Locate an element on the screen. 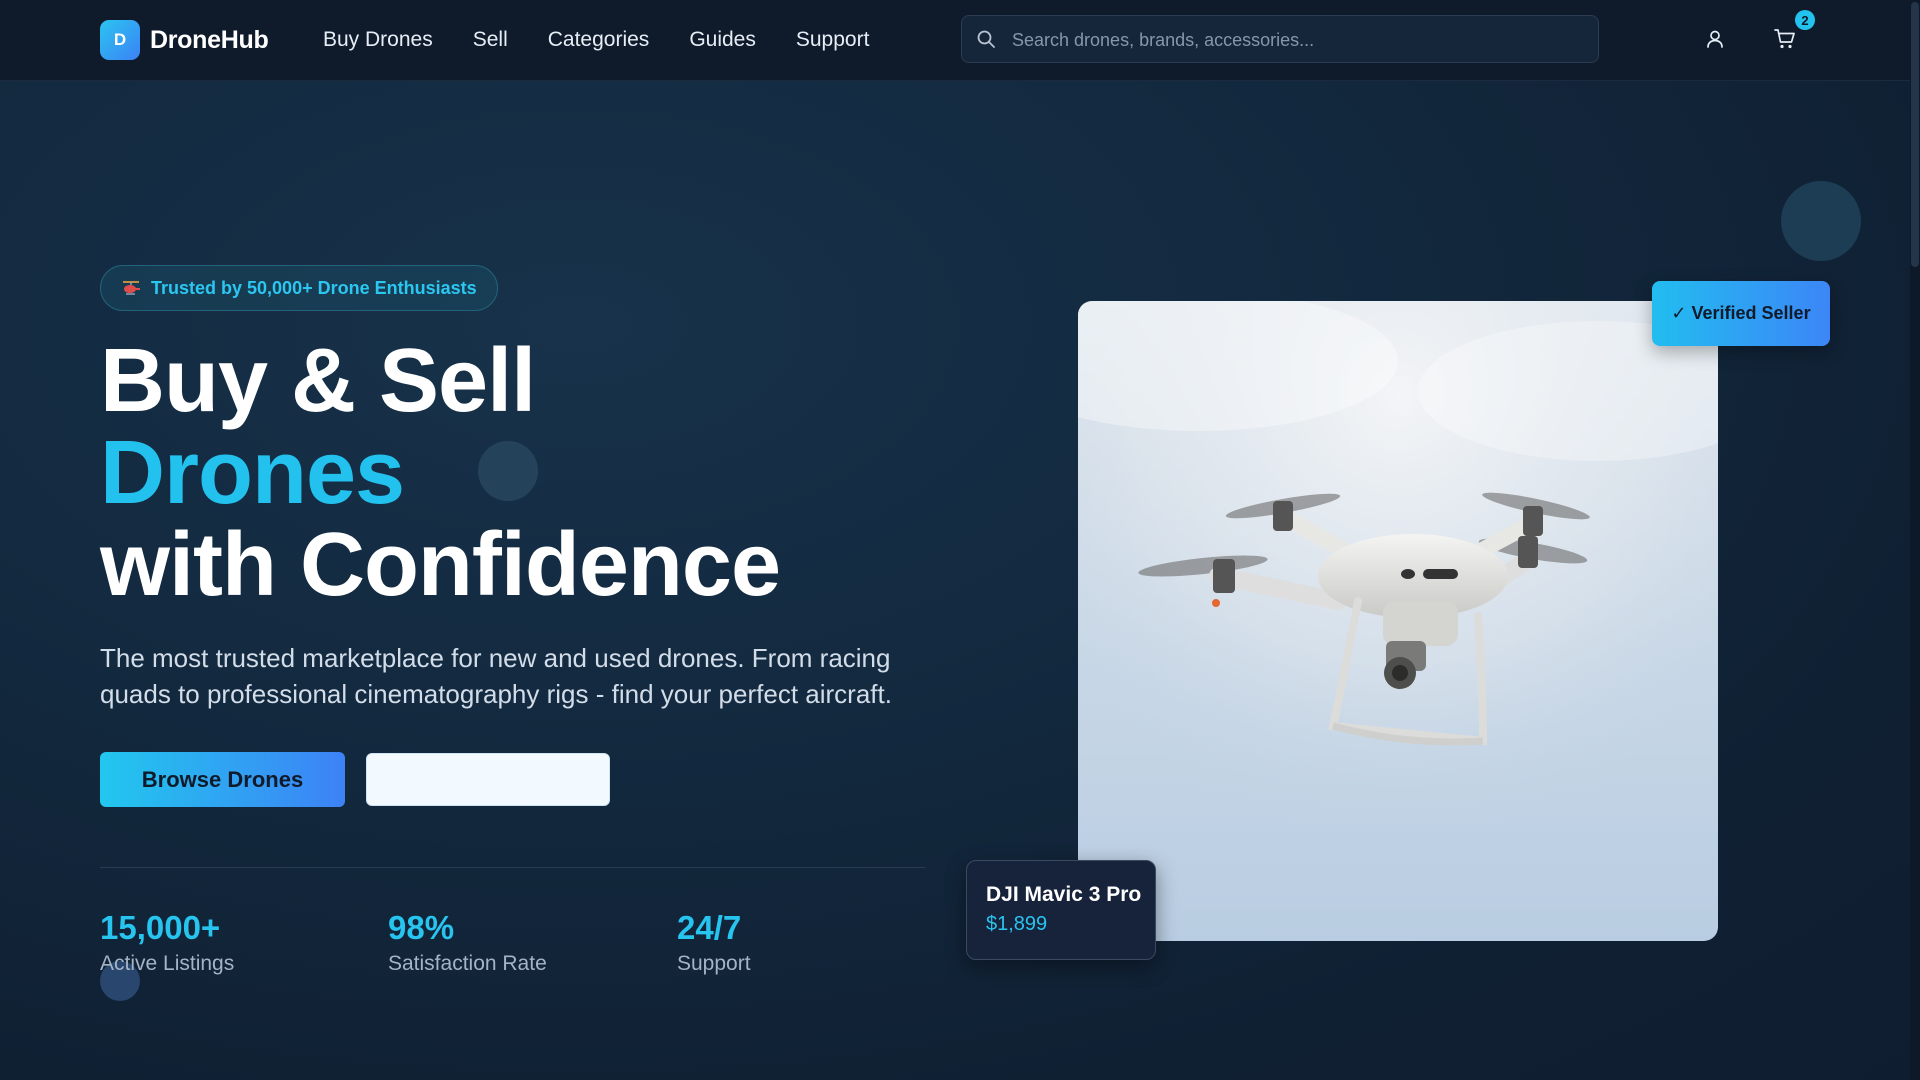 The height and width of the screenshot is (1080, 1920). headline-line-3: with Confidence is located at coordinates (440, 565).